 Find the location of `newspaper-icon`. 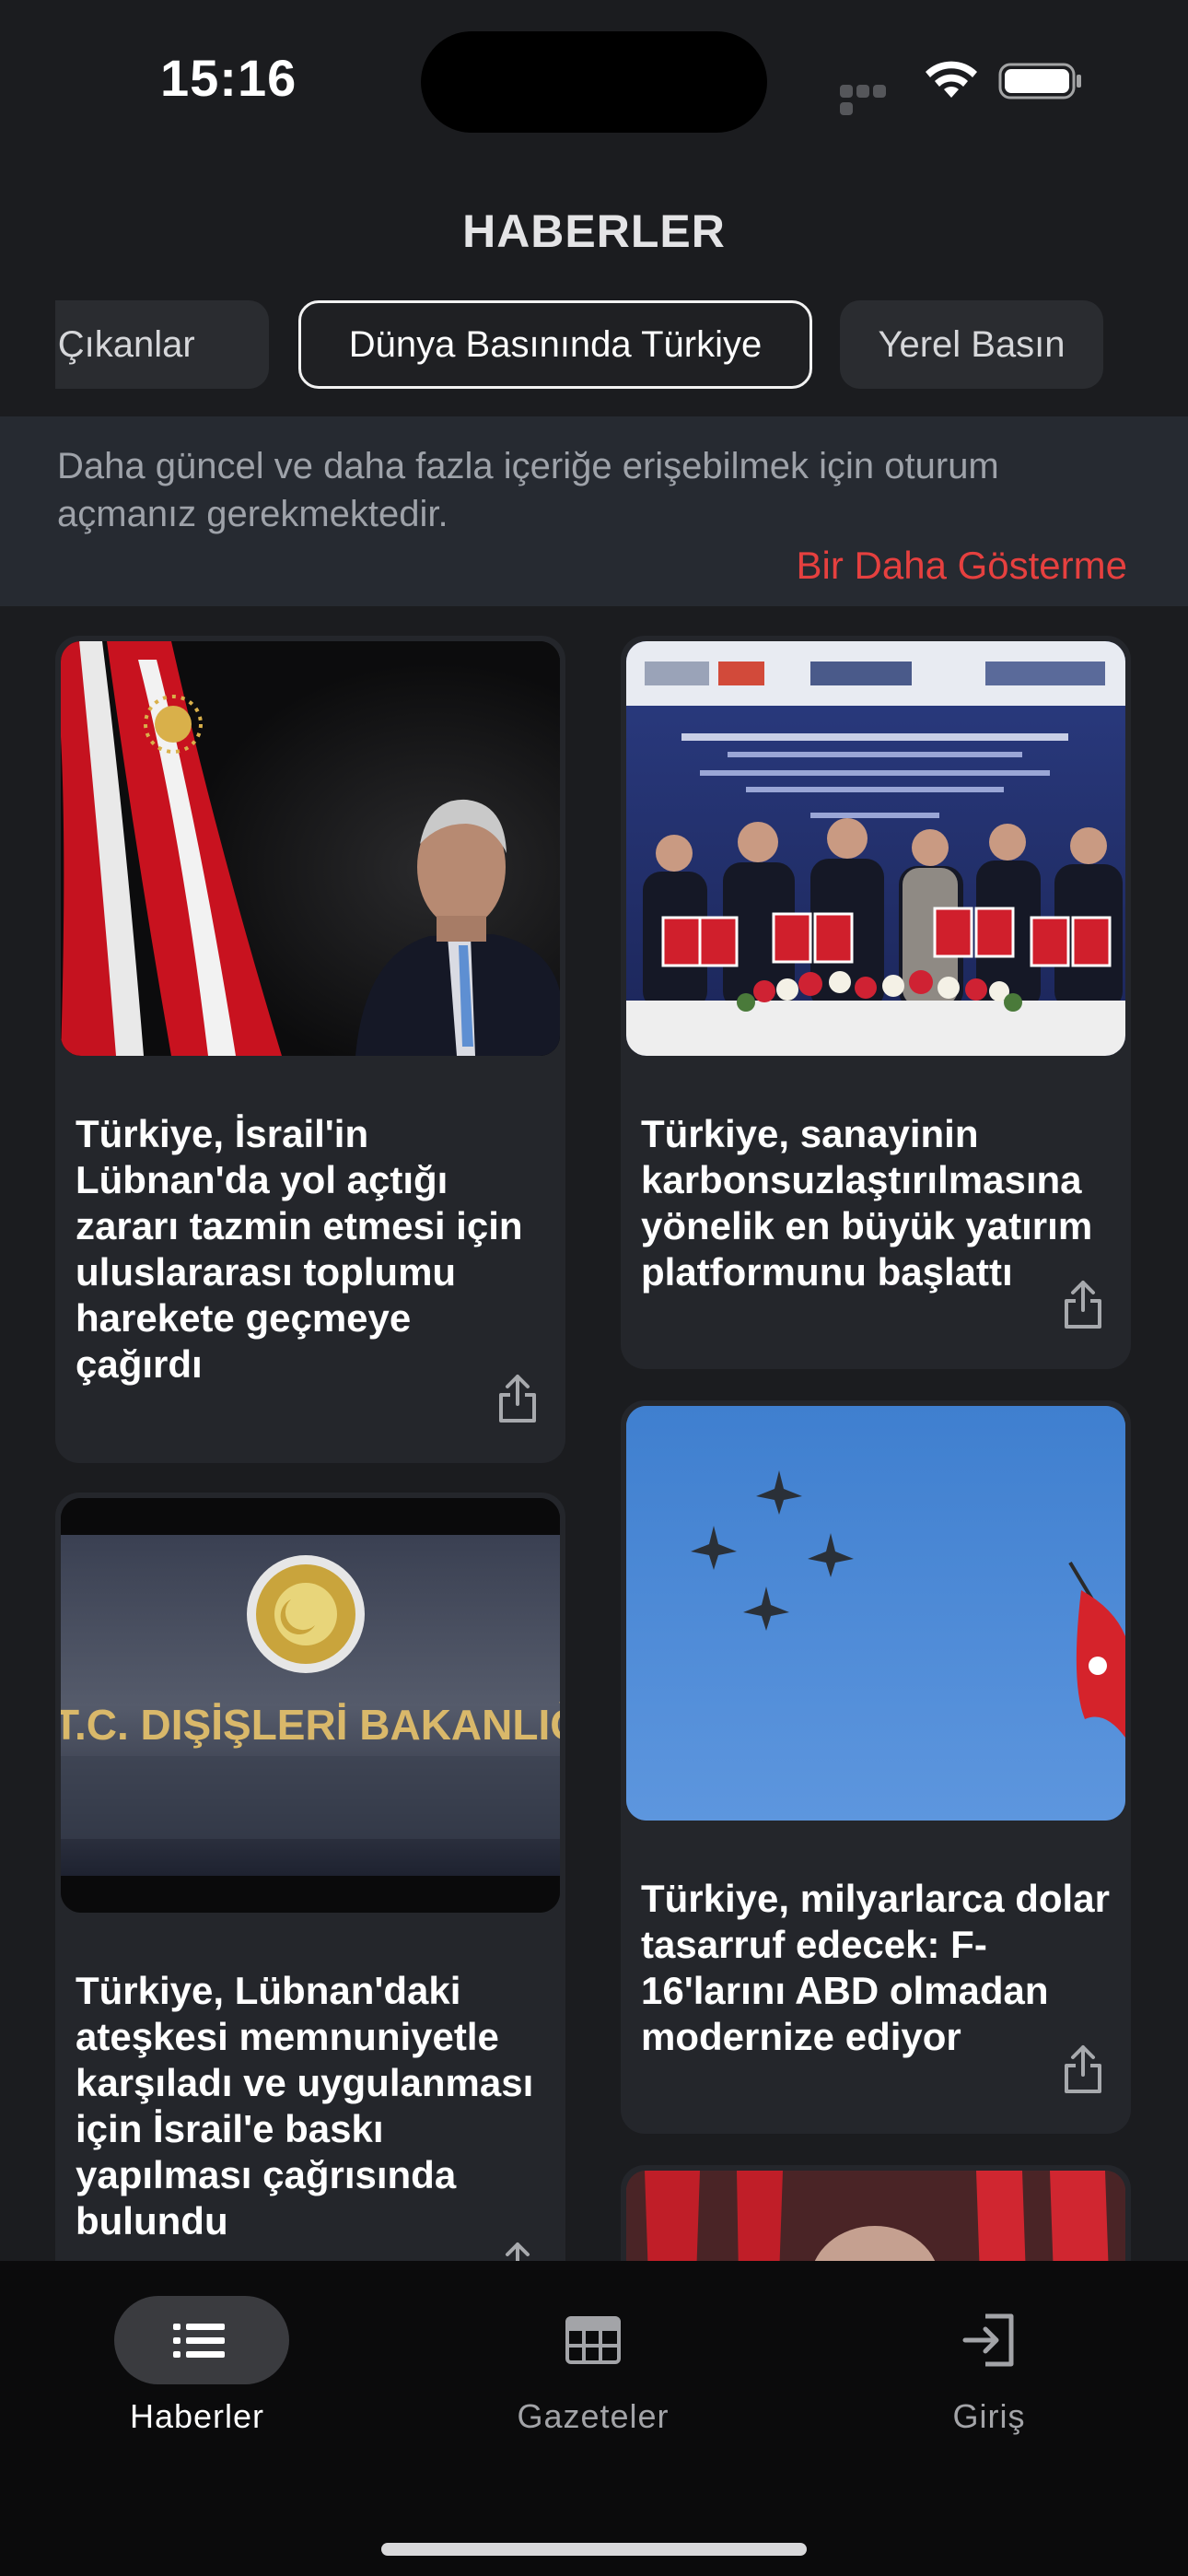

newspaper-icon is located at coordinates (593, 2340).